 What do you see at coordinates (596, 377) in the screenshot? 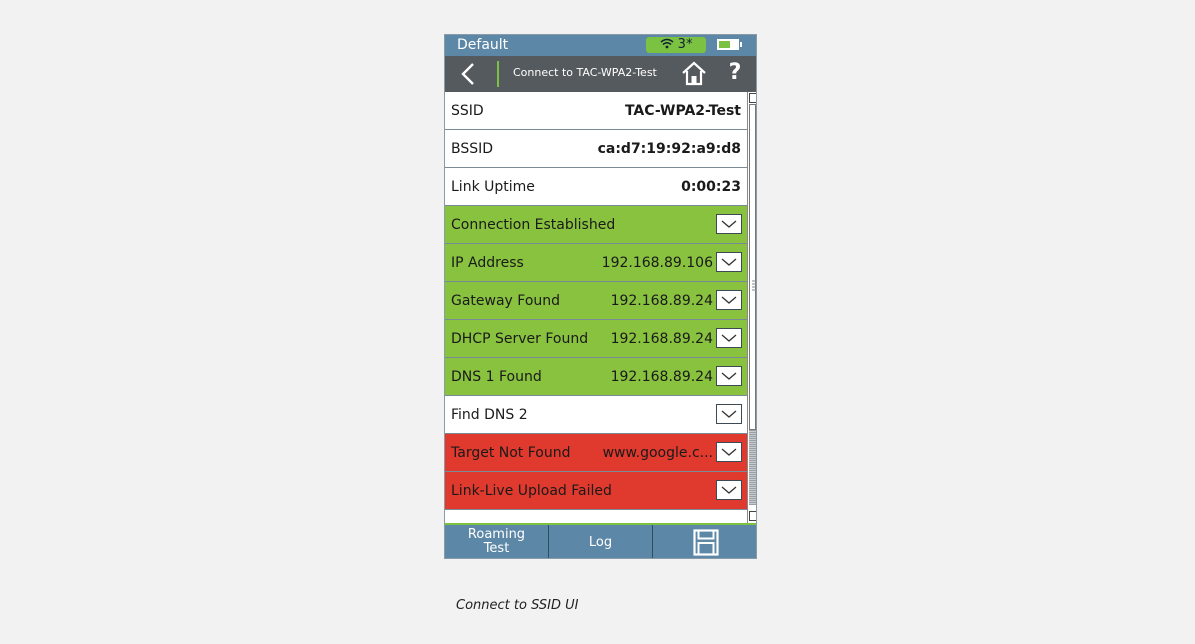
I see `row-dns1-found: DNS 1 Found 192.168.89.24` at bounding box center [596, 377].